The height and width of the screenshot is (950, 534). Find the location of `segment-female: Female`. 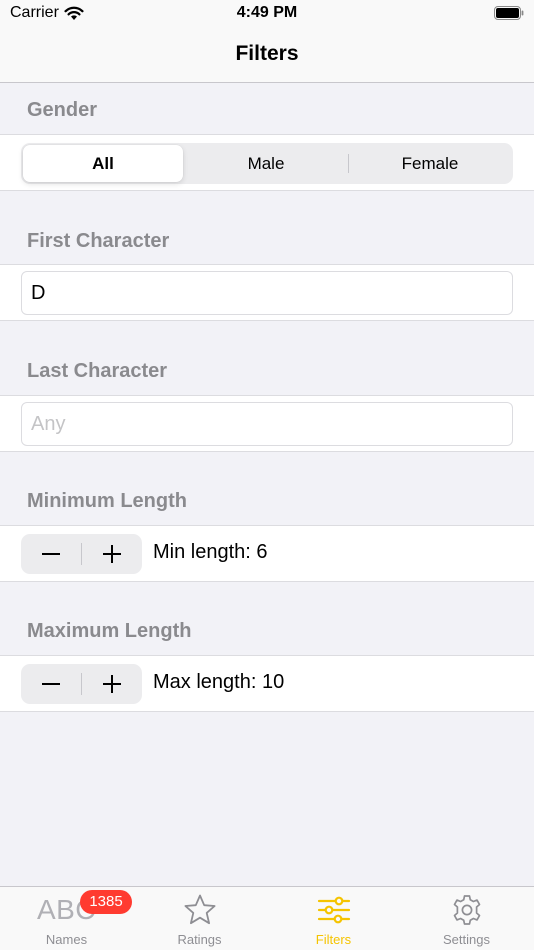

segment-female: Female is located at coordinates (430, 163).